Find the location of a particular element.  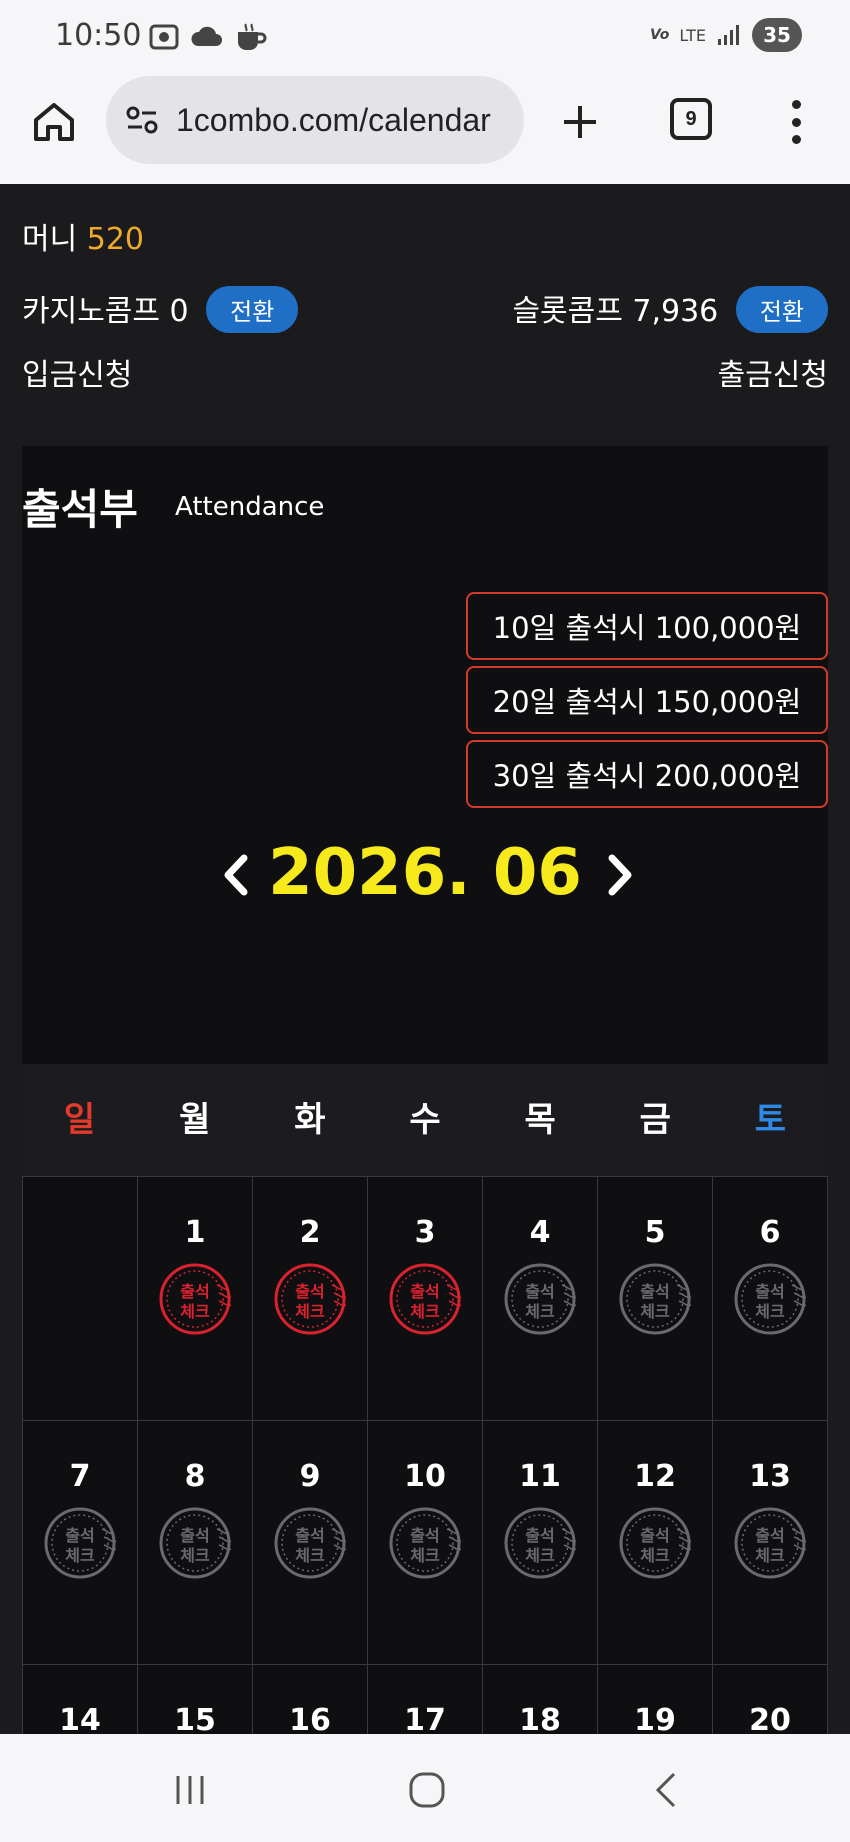

tab-switcher-button: 9 is located at coordinates (691, 119).